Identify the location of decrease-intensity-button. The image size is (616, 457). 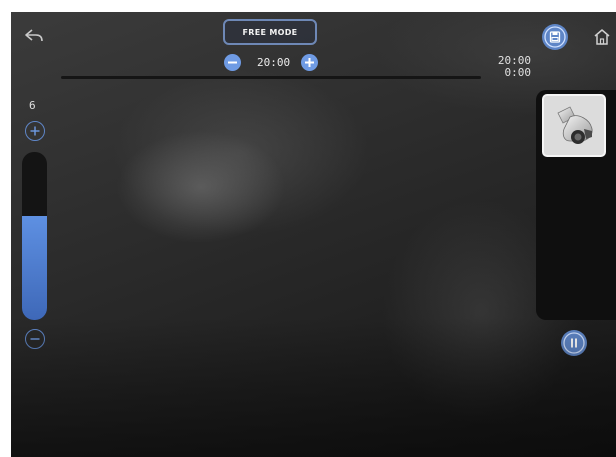
(35, 339).